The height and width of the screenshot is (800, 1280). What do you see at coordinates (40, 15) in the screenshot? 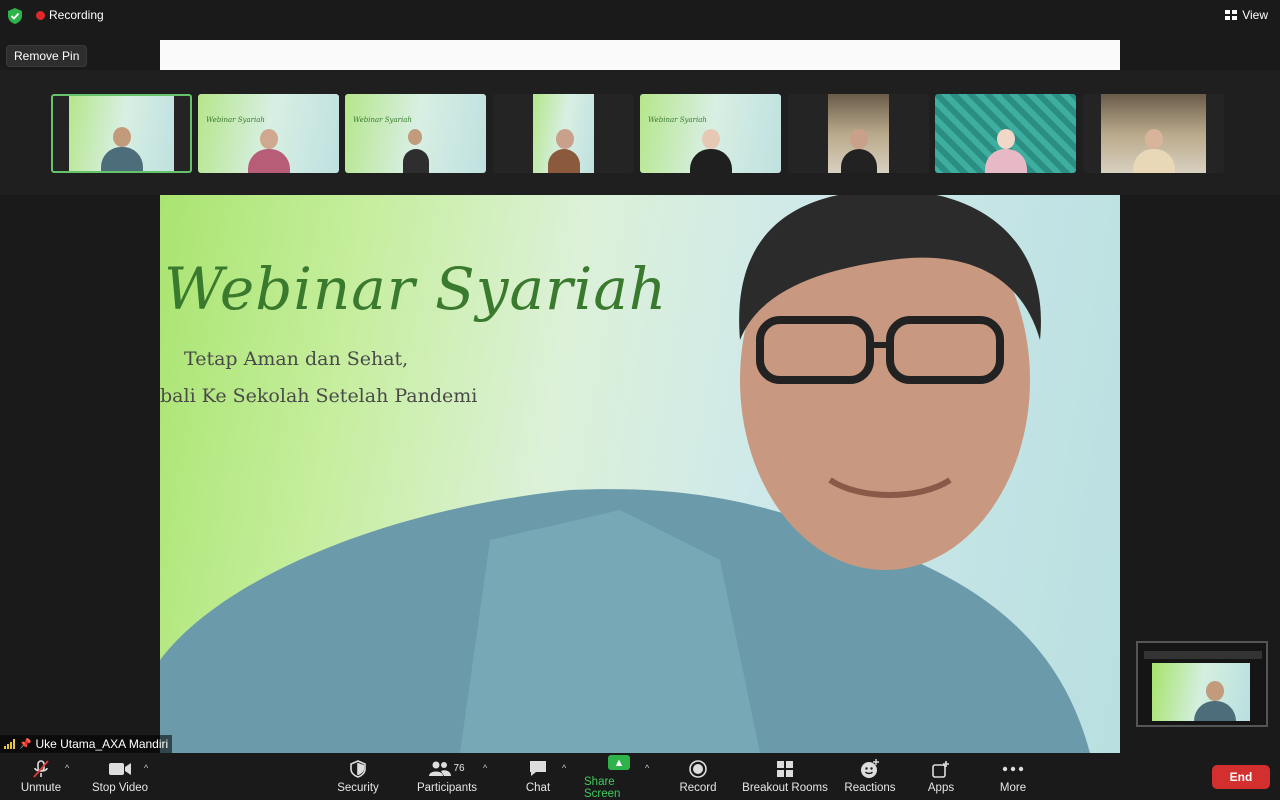
I see `recording-dot-icon` at bounding box center [40, 15].